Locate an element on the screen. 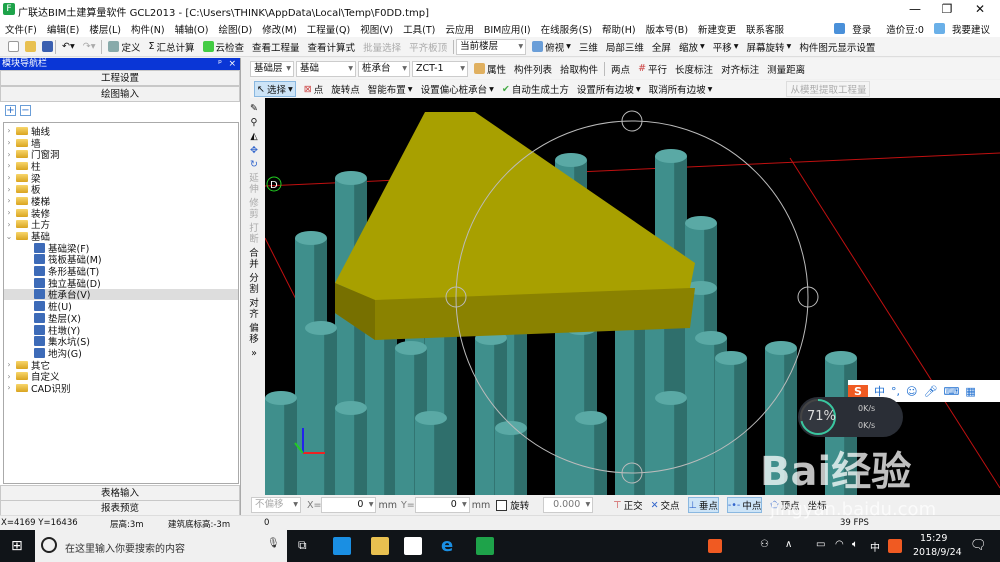  menu-aux-axis: 辅轴(O) is located at coordinates (192, 29).